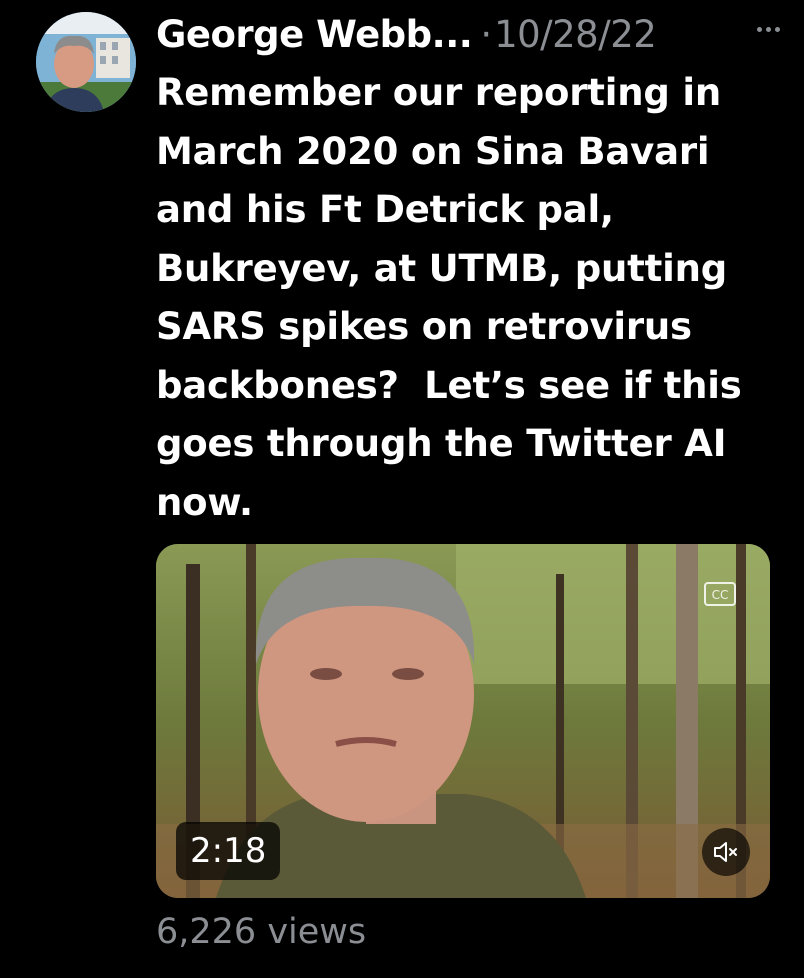 The width and height of the screenshot is (804, 978). I want to click on mute-toggle-button, so click(726, 852).